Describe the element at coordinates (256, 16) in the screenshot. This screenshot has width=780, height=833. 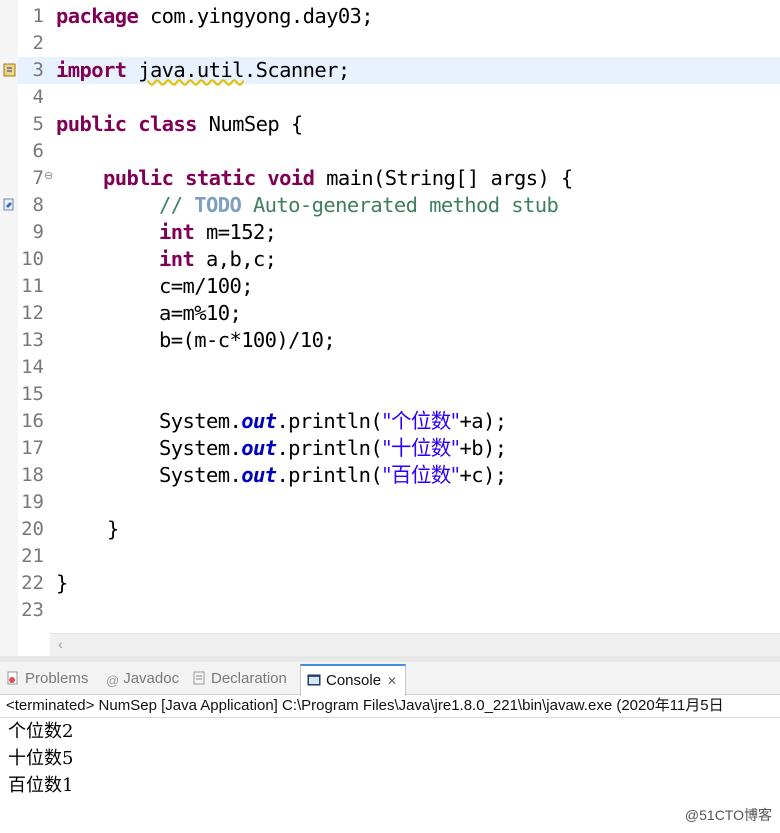
I see `code-text: com.yingyong.day03;` at that location.